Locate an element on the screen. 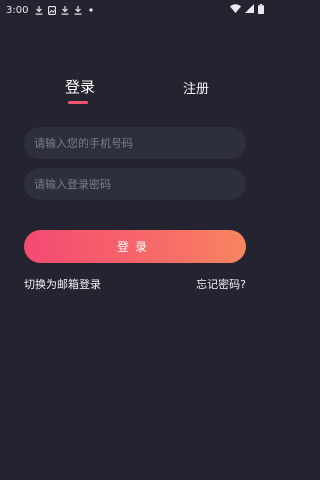 Image resolution: width=320 pixels, height=480 pixels. auth-tabs: 登录 注册 is located at coordinates (135, 92).